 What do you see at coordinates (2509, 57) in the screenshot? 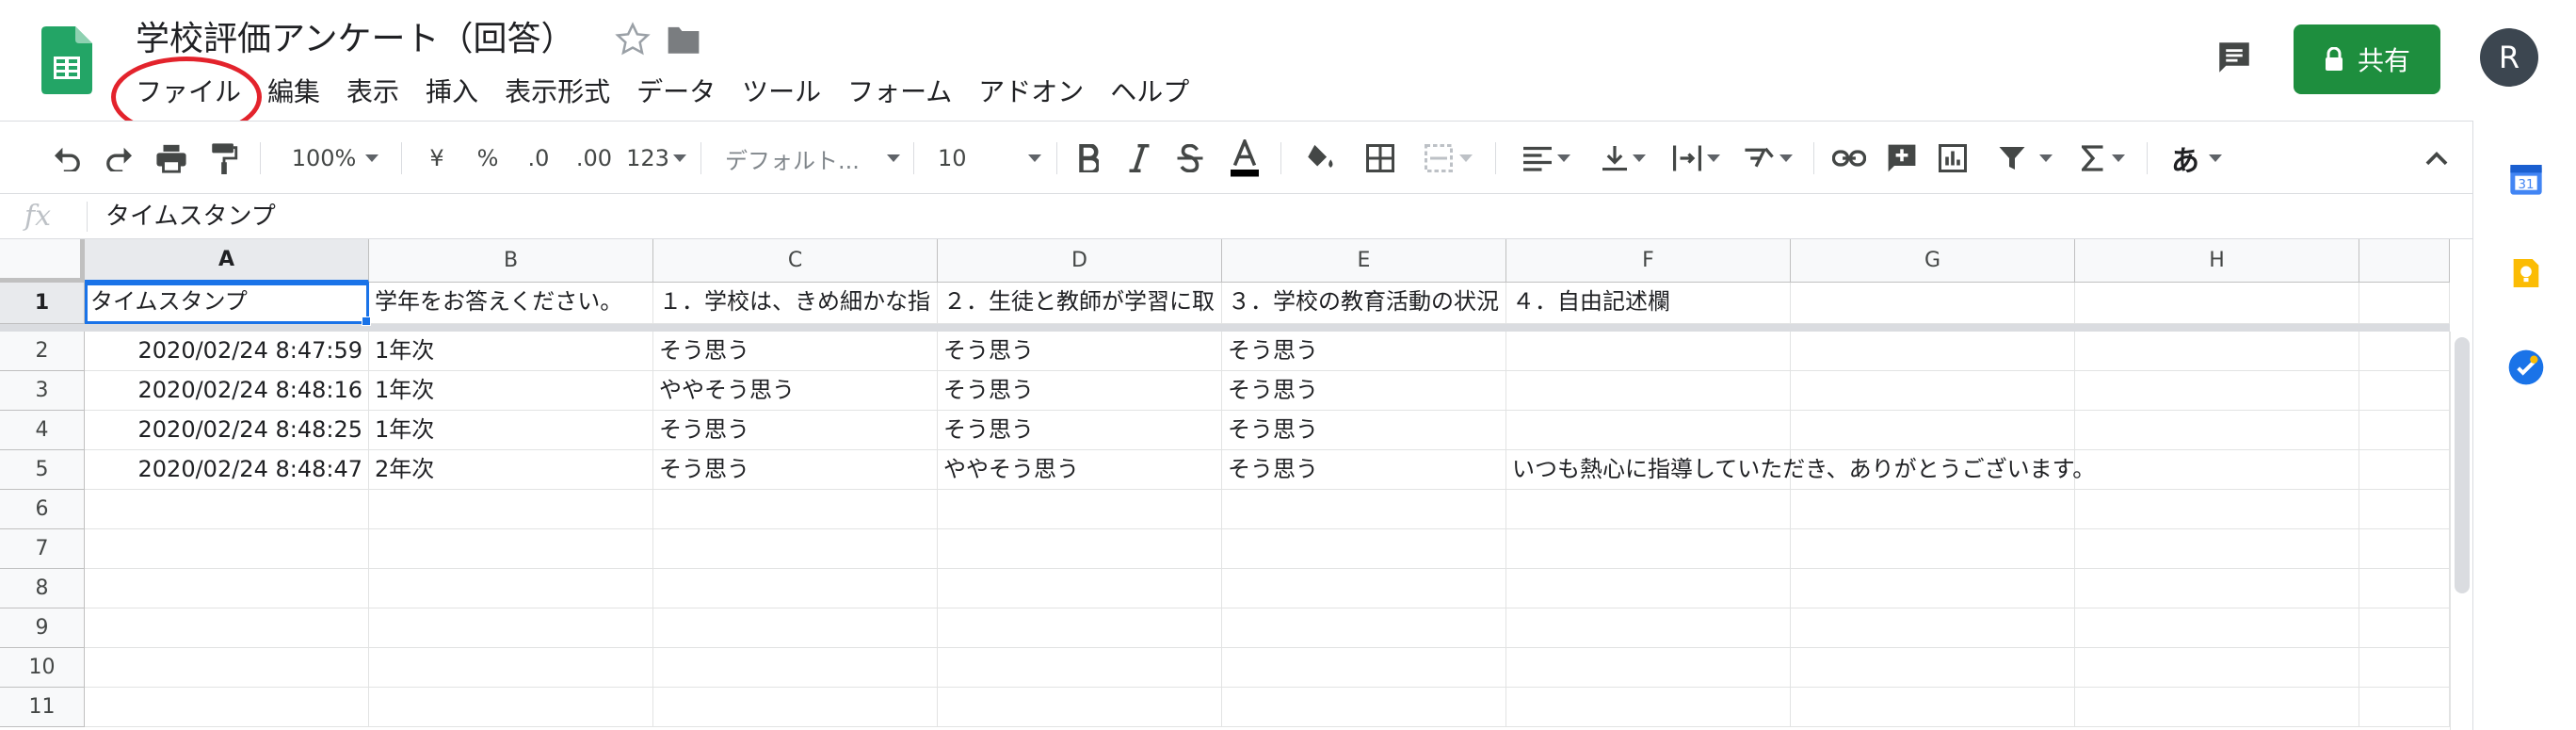
I see `account-avatar: R` at bounding box center [2509, 57].